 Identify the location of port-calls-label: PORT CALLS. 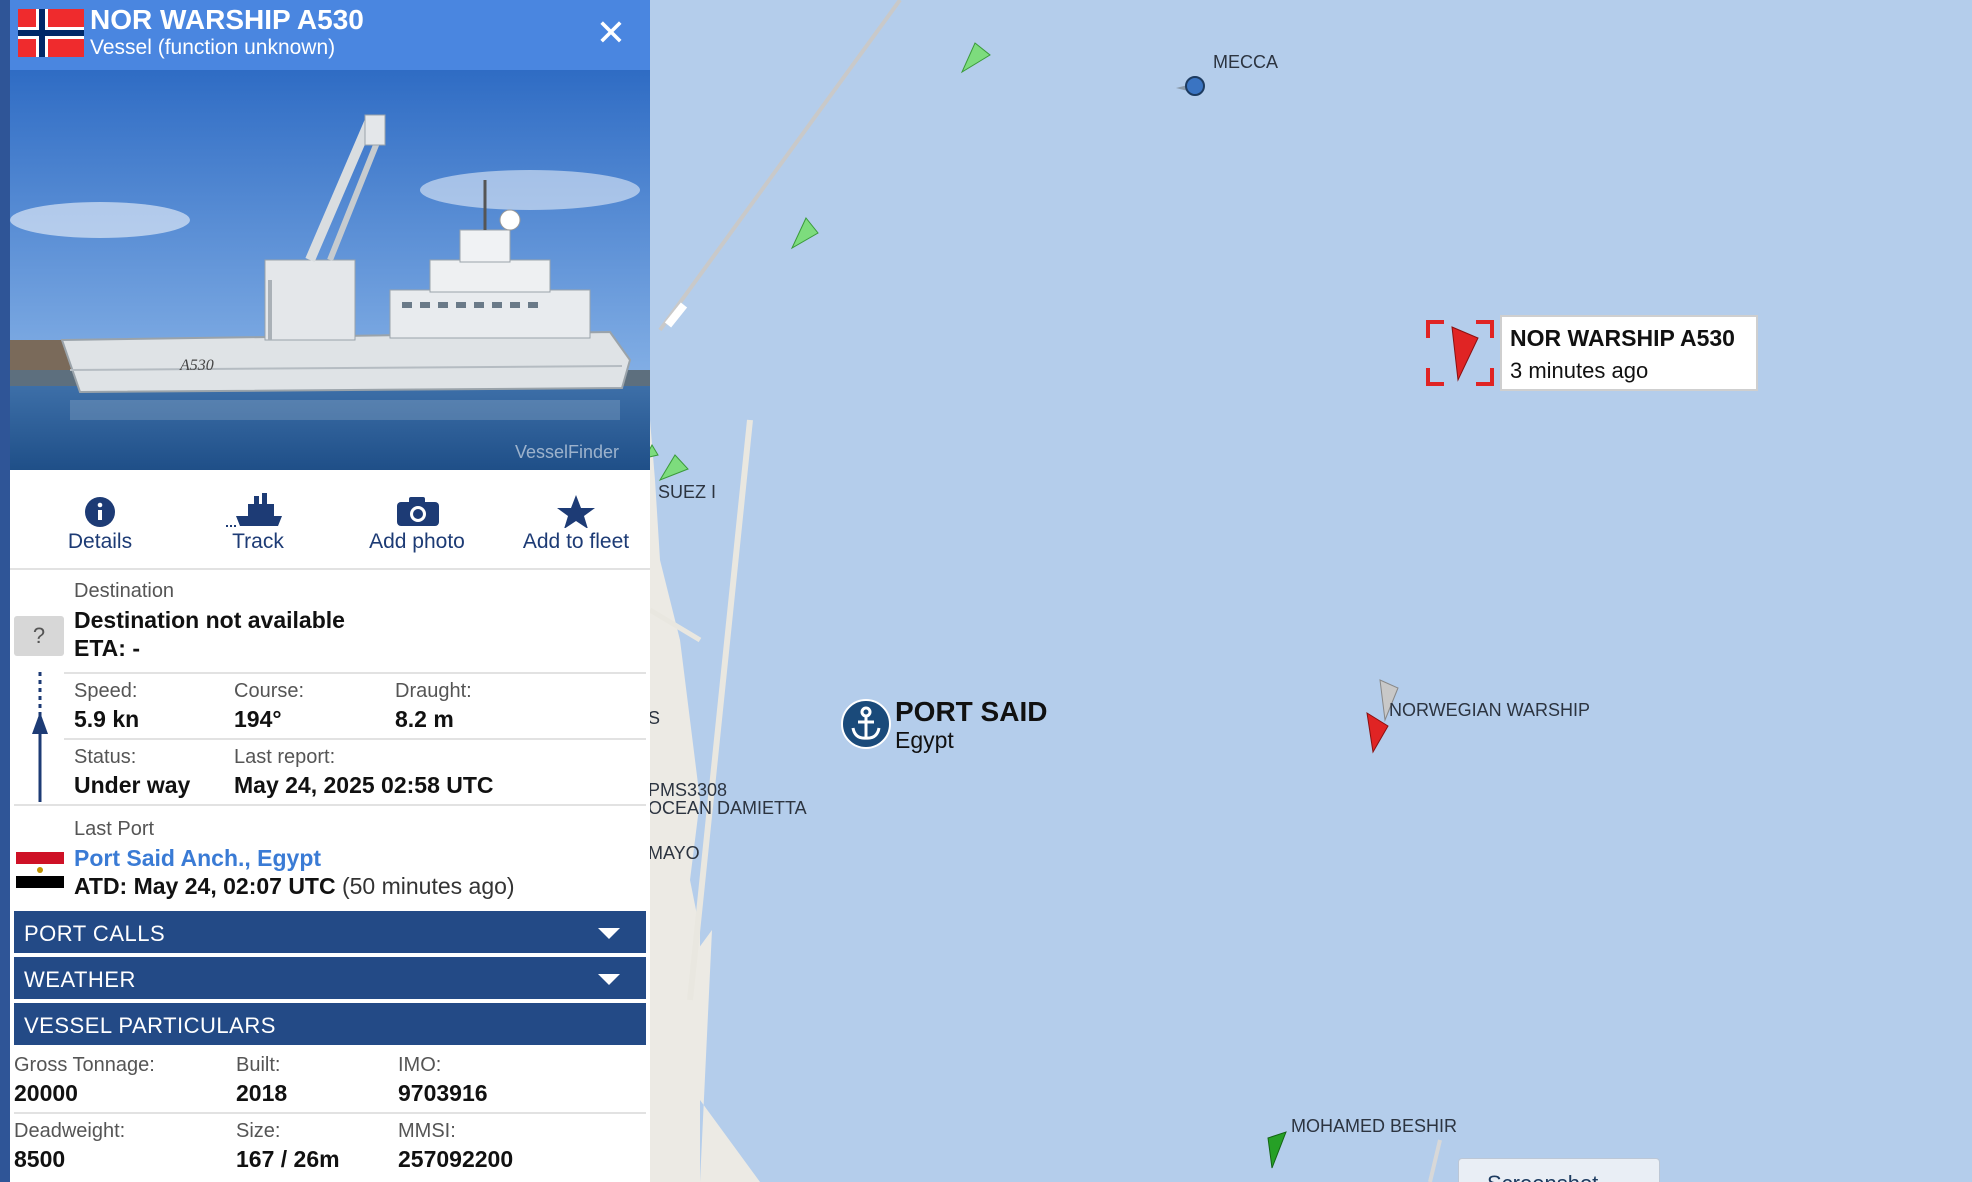
(95, 933).